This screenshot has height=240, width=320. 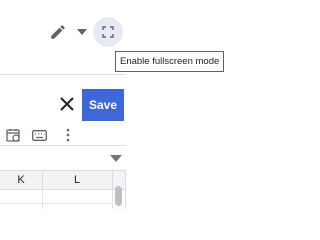 What do you see at coordinates (125, 189) in the screenshot?
I see `panel-edge` at bounding box center [125, 189].